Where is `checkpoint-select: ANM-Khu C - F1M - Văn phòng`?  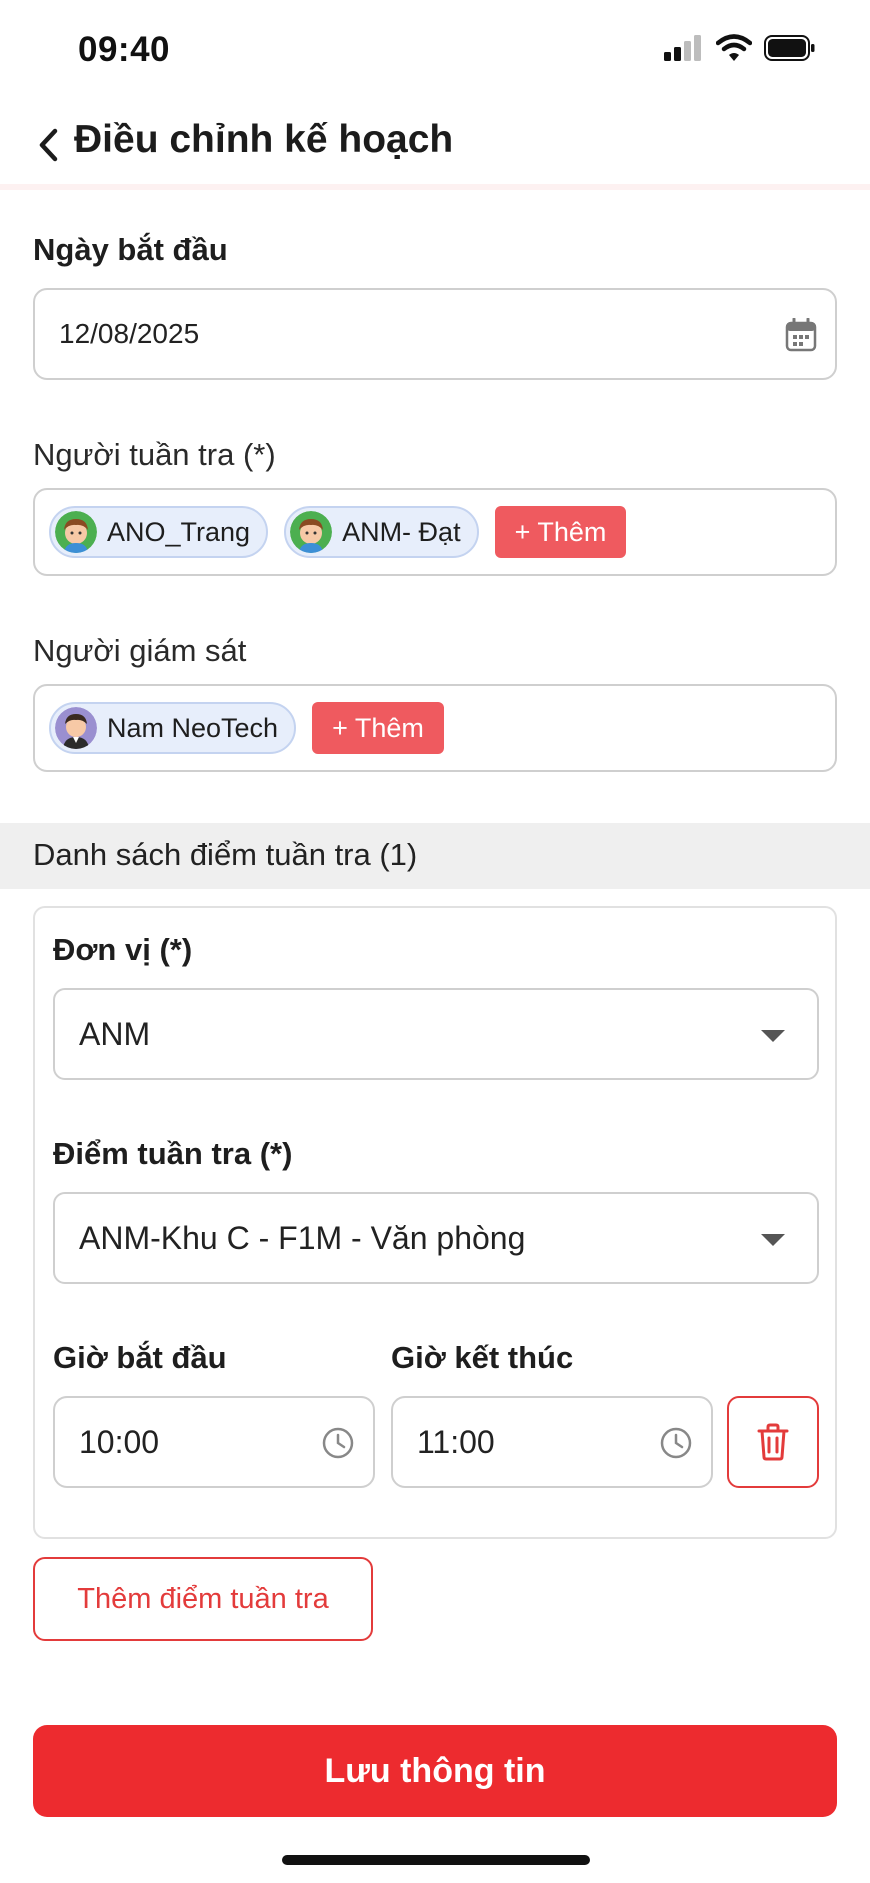
checkpoint-select: ANM-Khu C - F1M - Văn phòng is located at coordinates (436, 1238).